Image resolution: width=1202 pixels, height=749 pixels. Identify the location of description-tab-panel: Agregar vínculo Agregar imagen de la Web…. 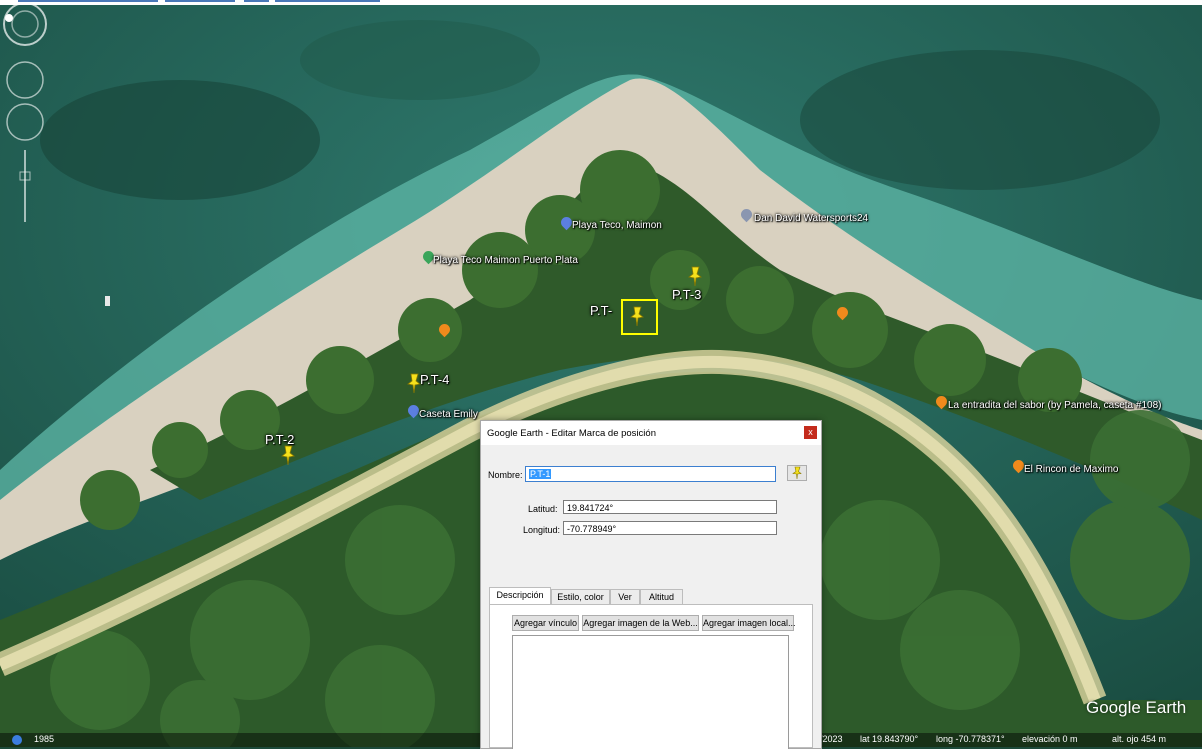
(651, 676).